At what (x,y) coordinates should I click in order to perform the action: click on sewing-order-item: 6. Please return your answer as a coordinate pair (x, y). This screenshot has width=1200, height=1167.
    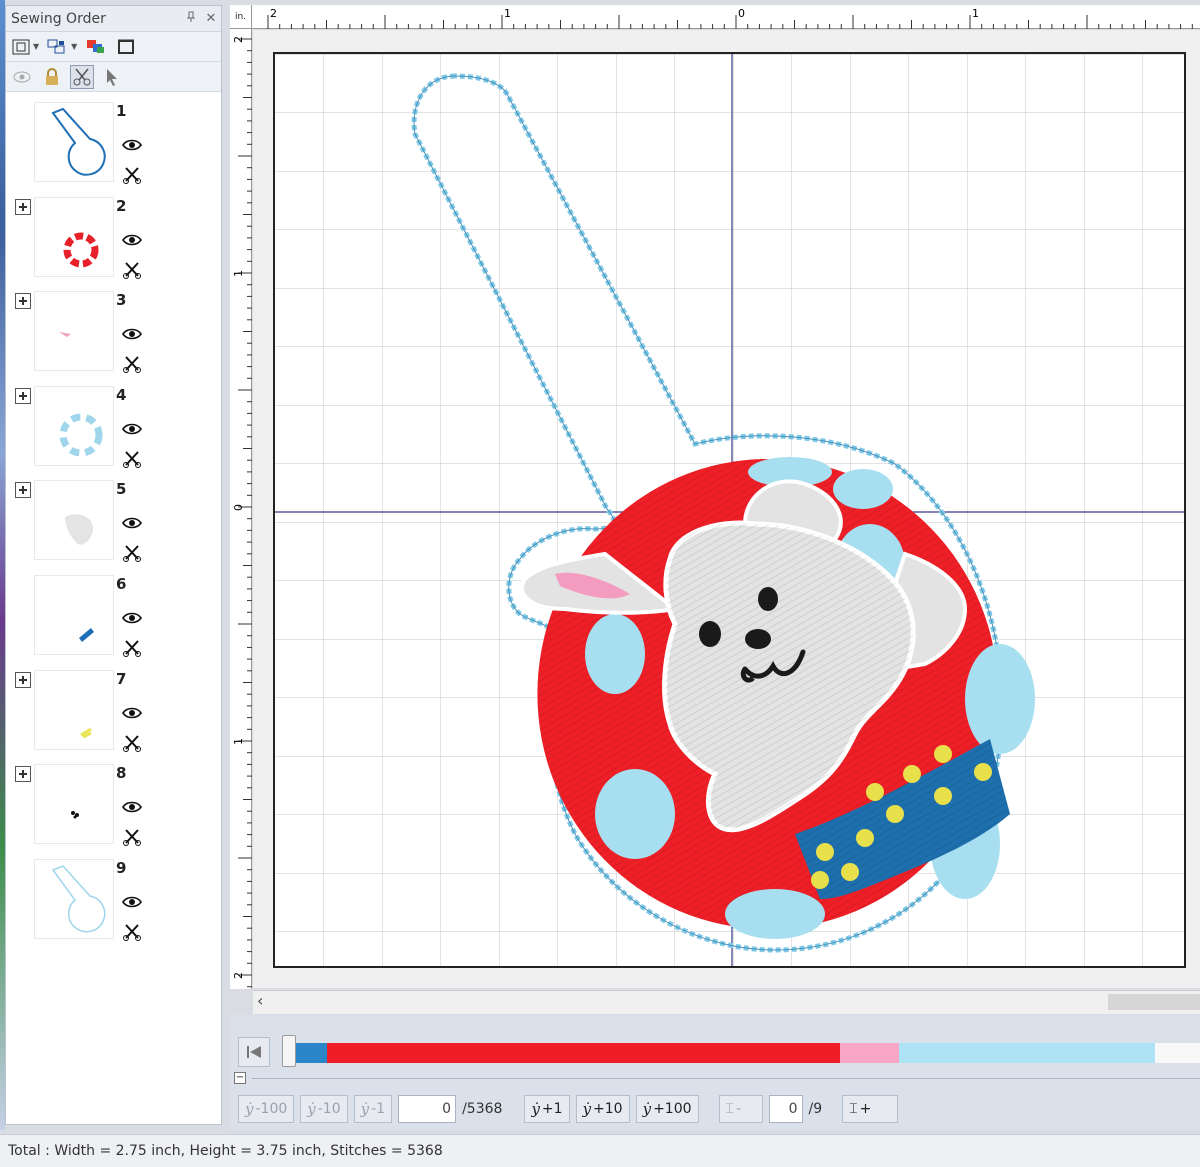
    Looking at the image, I should click on (113, 622).